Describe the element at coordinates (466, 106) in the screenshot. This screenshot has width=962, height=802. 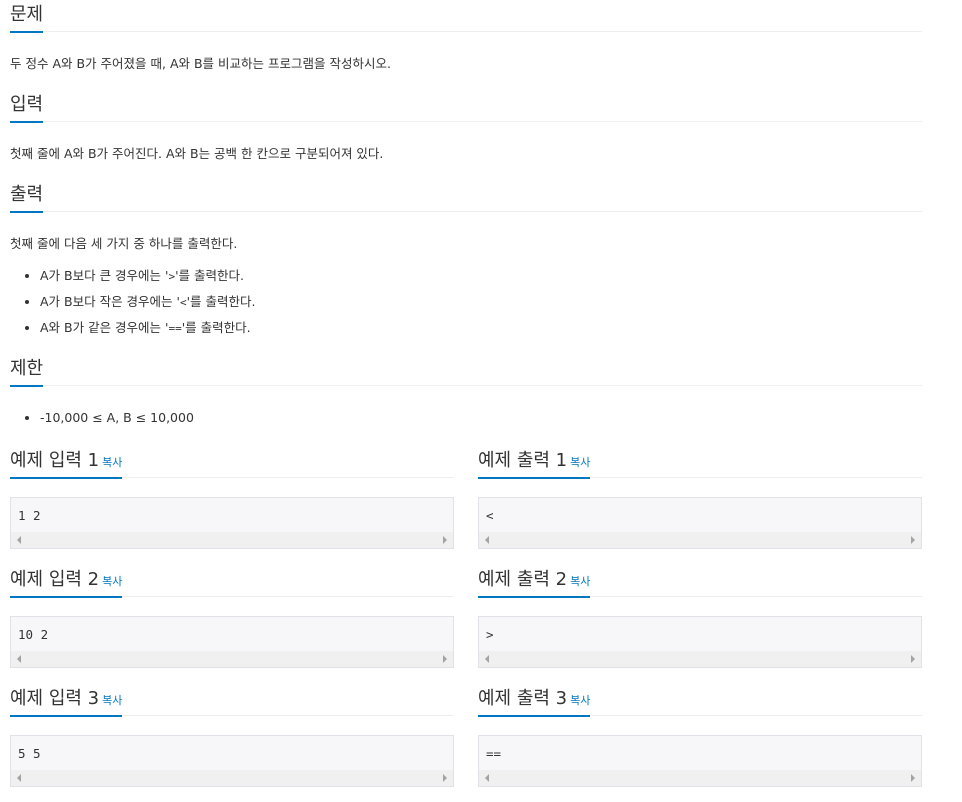
I see `input-header: 입력` at that location.